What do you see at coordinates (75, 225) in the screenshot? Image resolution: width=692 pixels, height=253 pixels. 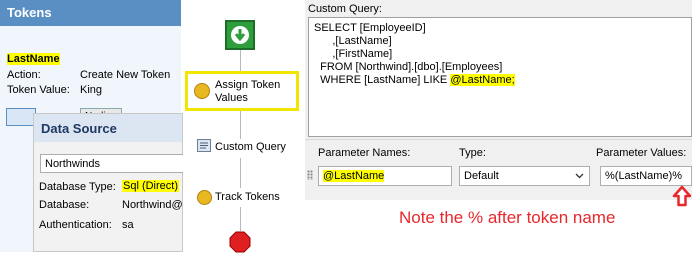 I see `auth-label: Authentication:` at bounding box center [75, 225].